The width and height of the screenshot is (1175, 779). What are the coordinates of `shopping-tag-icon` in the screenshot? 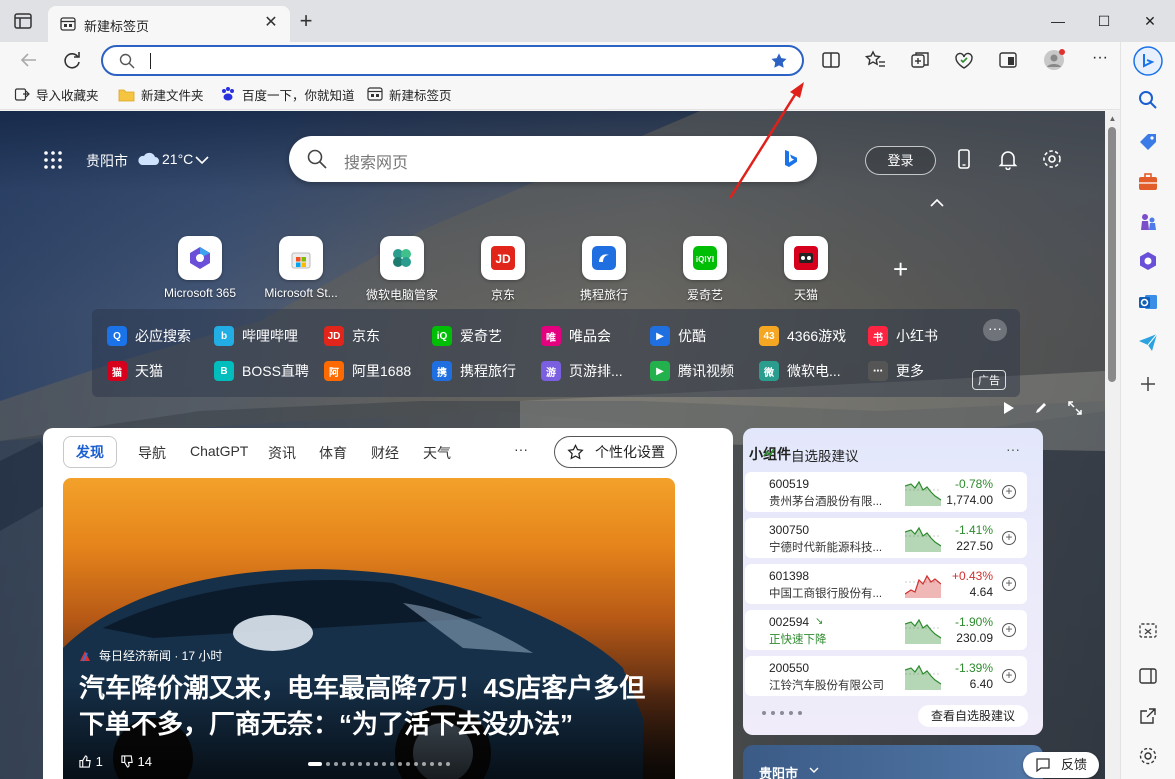 It's located at (1148, 142).